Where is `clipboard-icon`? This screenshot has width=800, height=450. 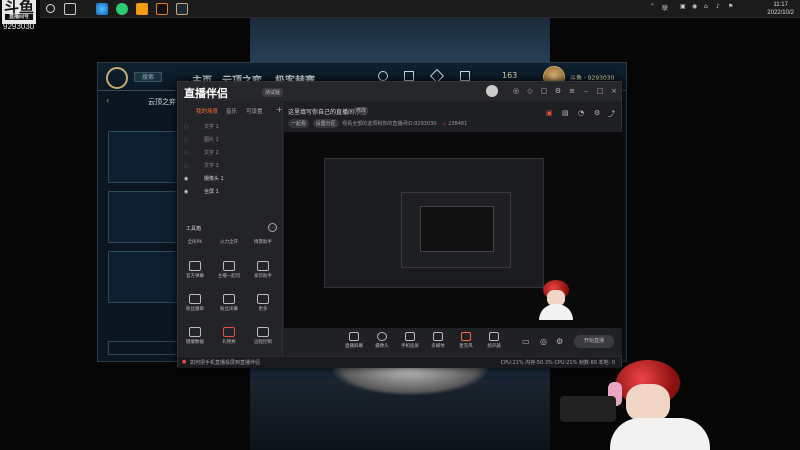
clipboard-icon is located at coordinates (229, 266).